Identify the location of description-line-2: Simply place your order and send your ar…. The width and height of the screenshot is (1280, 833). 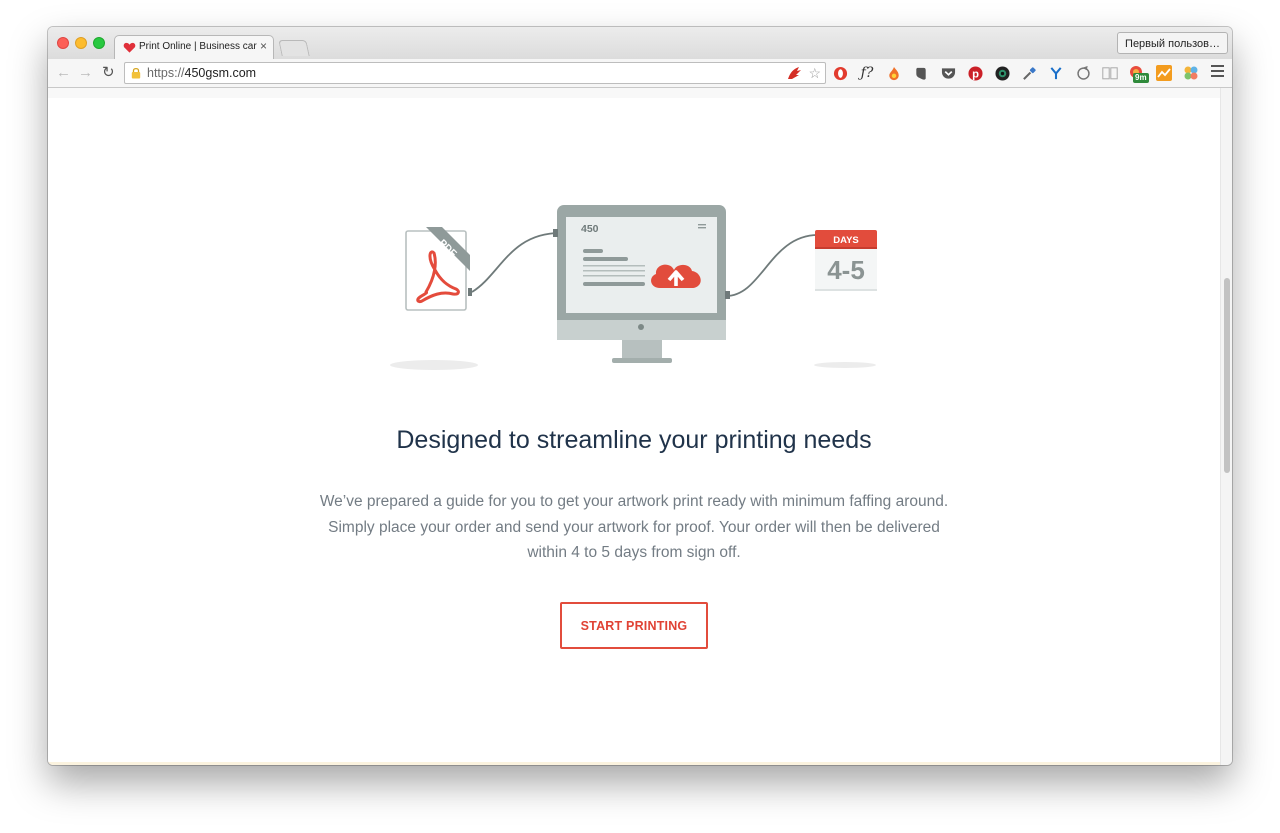
(634, 527).